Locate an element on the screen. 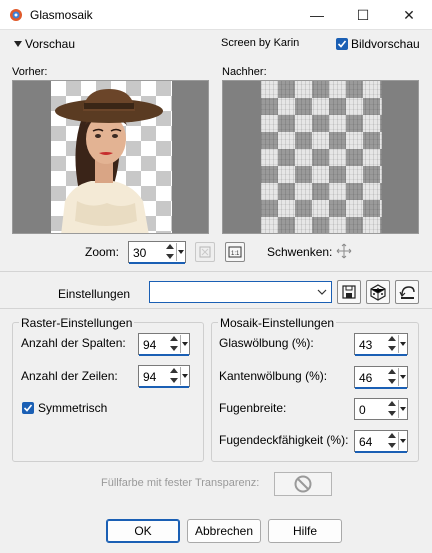 The height and width of the screenshot is (553, 432). rows-label: Anzahl der Zeilen: is located at coordinates (69, 376).